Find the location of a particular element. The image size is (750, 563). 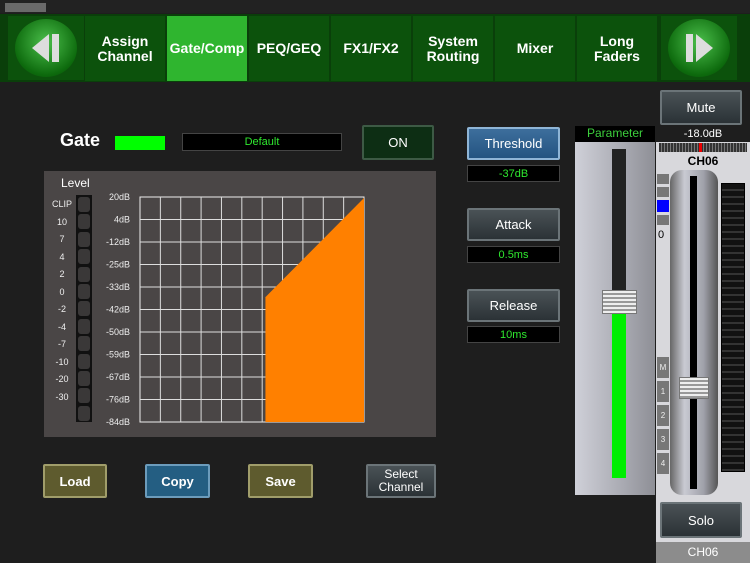

meter-label: -2 is located at coordinates (61, 309).